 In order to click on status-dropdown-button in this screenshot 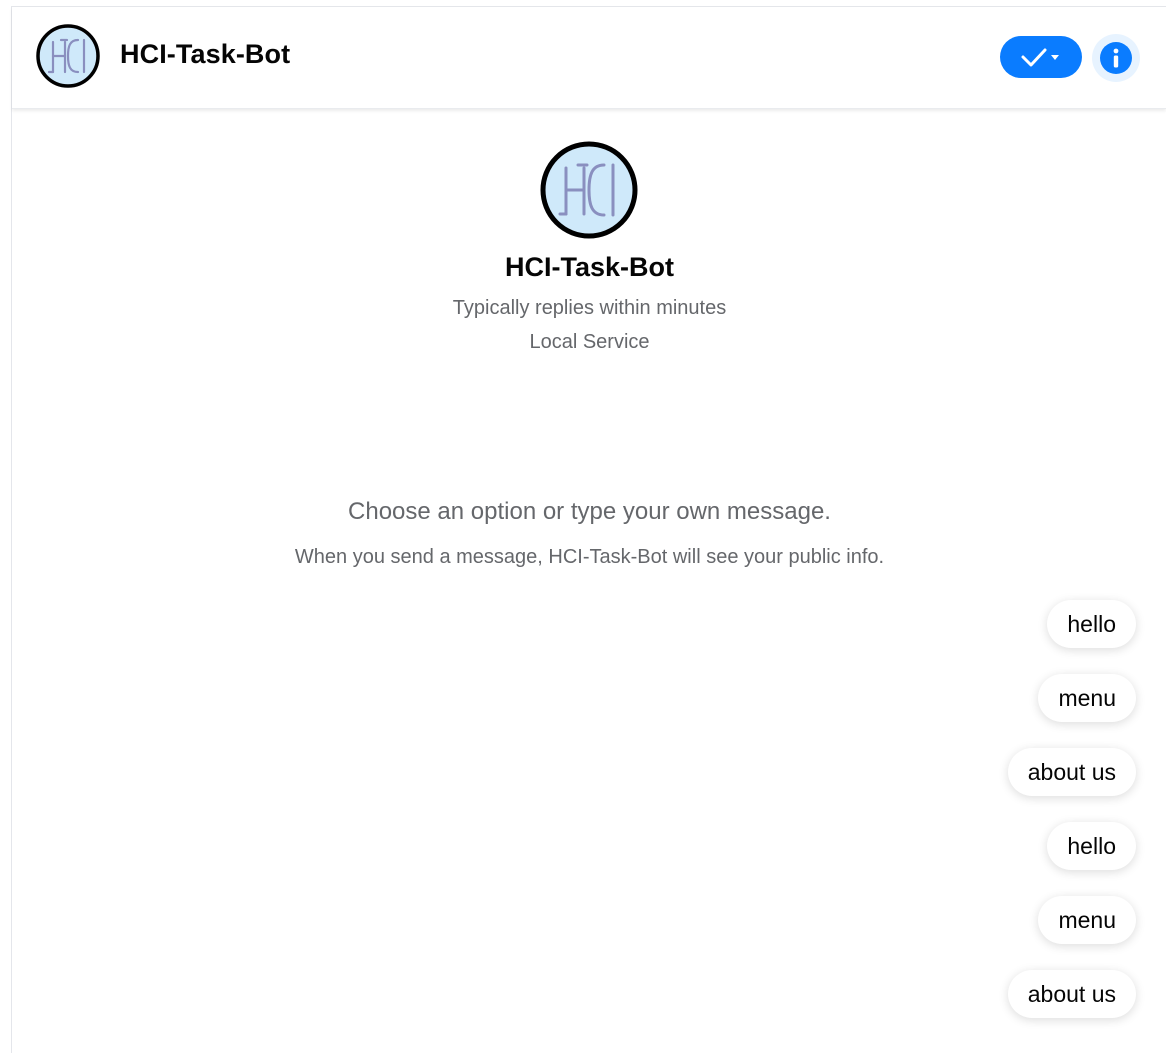, I will do `click(1041, 57)`.